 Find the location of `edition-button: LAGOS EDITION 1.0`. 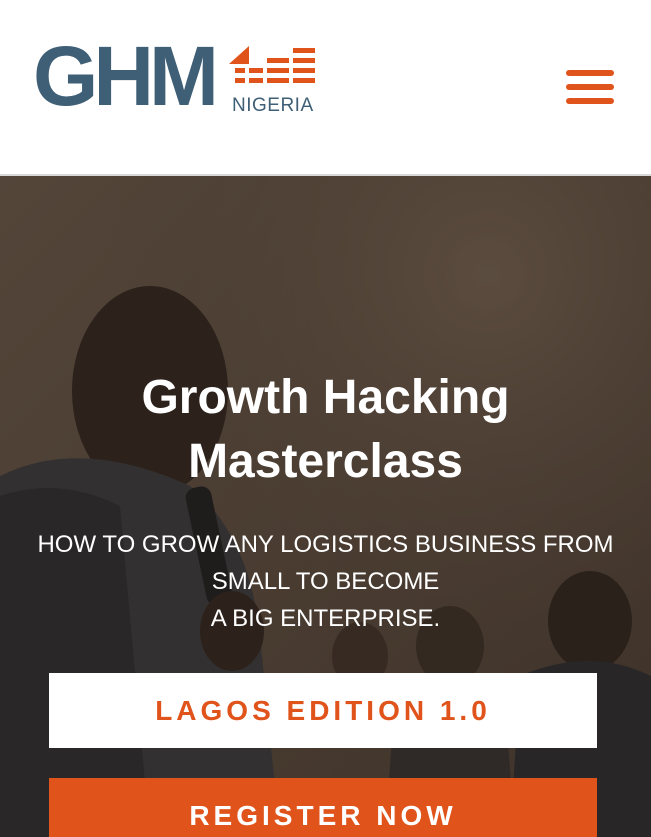

edition-button: LAGOS EDITION 1.0 is located at coordinates (323, 710).